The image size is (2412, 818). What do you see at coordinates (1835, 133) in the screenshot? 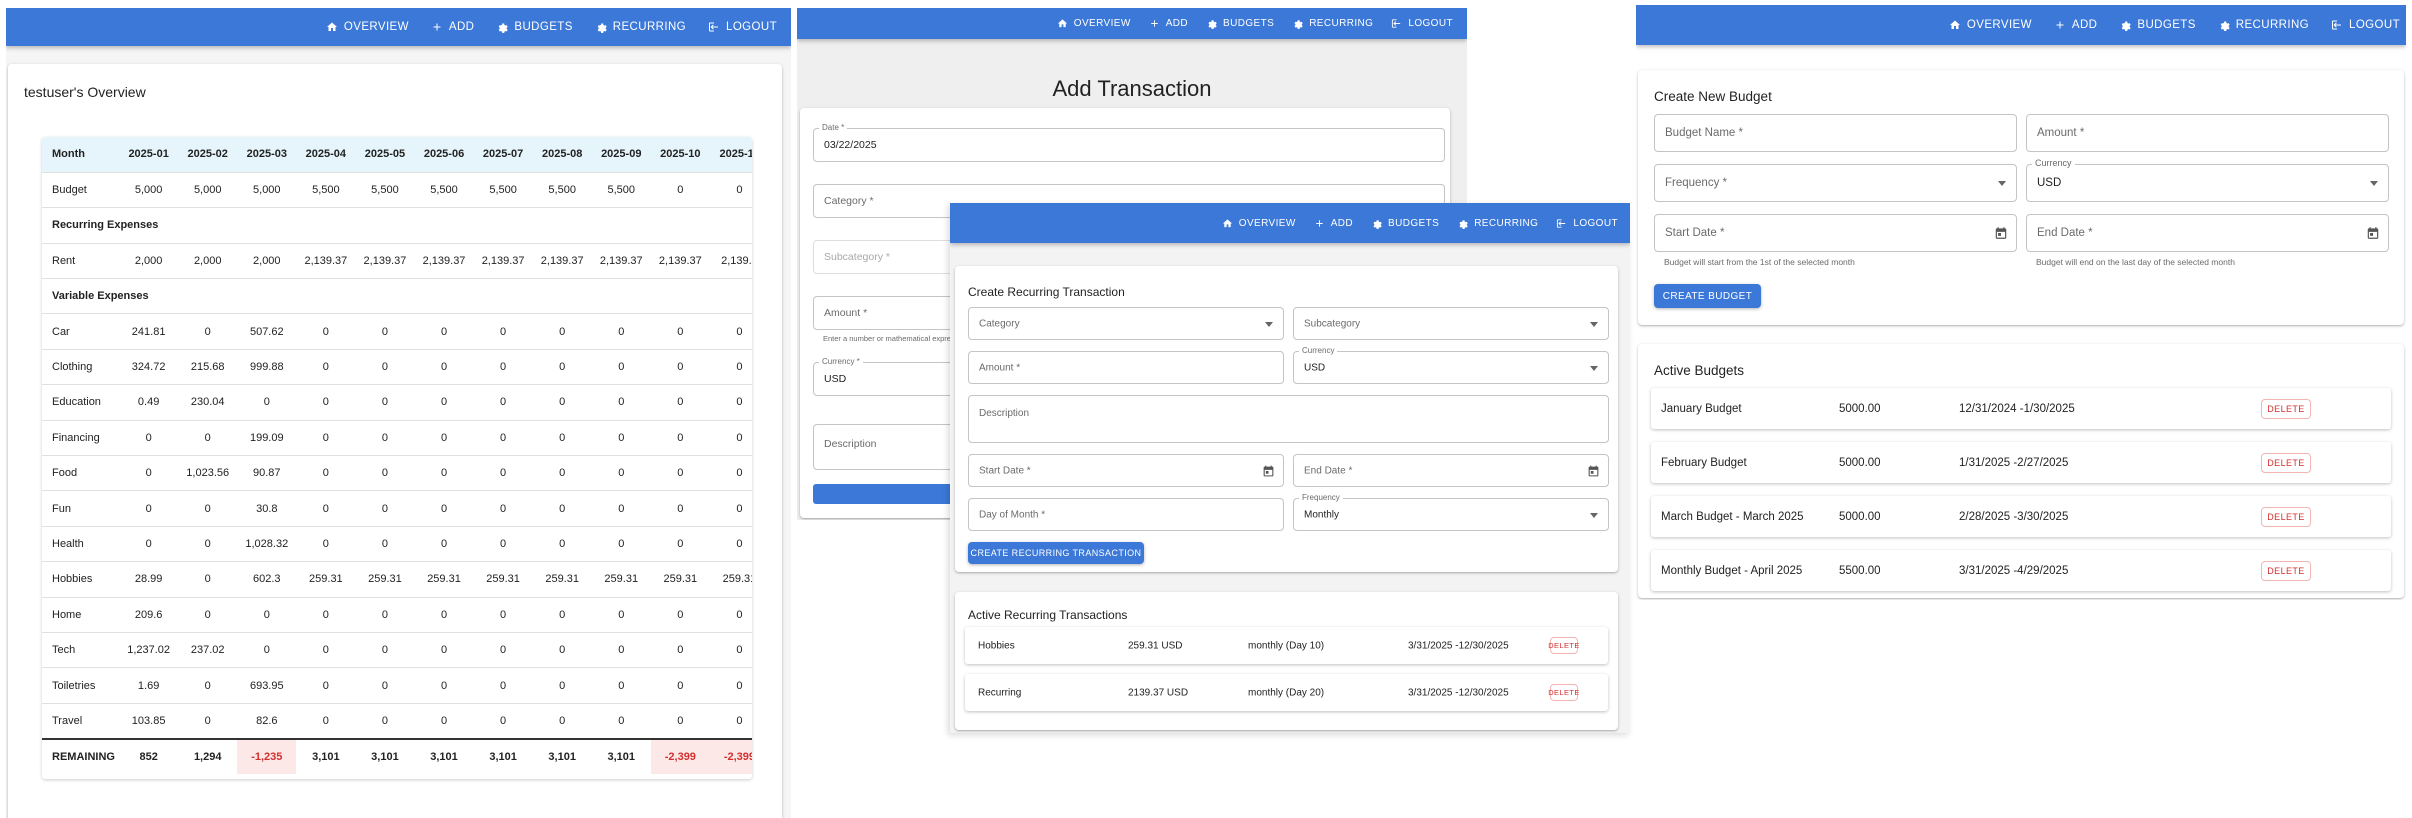
I see `budget-name-field: Budget Name *` at bounding box center [1835, 133].